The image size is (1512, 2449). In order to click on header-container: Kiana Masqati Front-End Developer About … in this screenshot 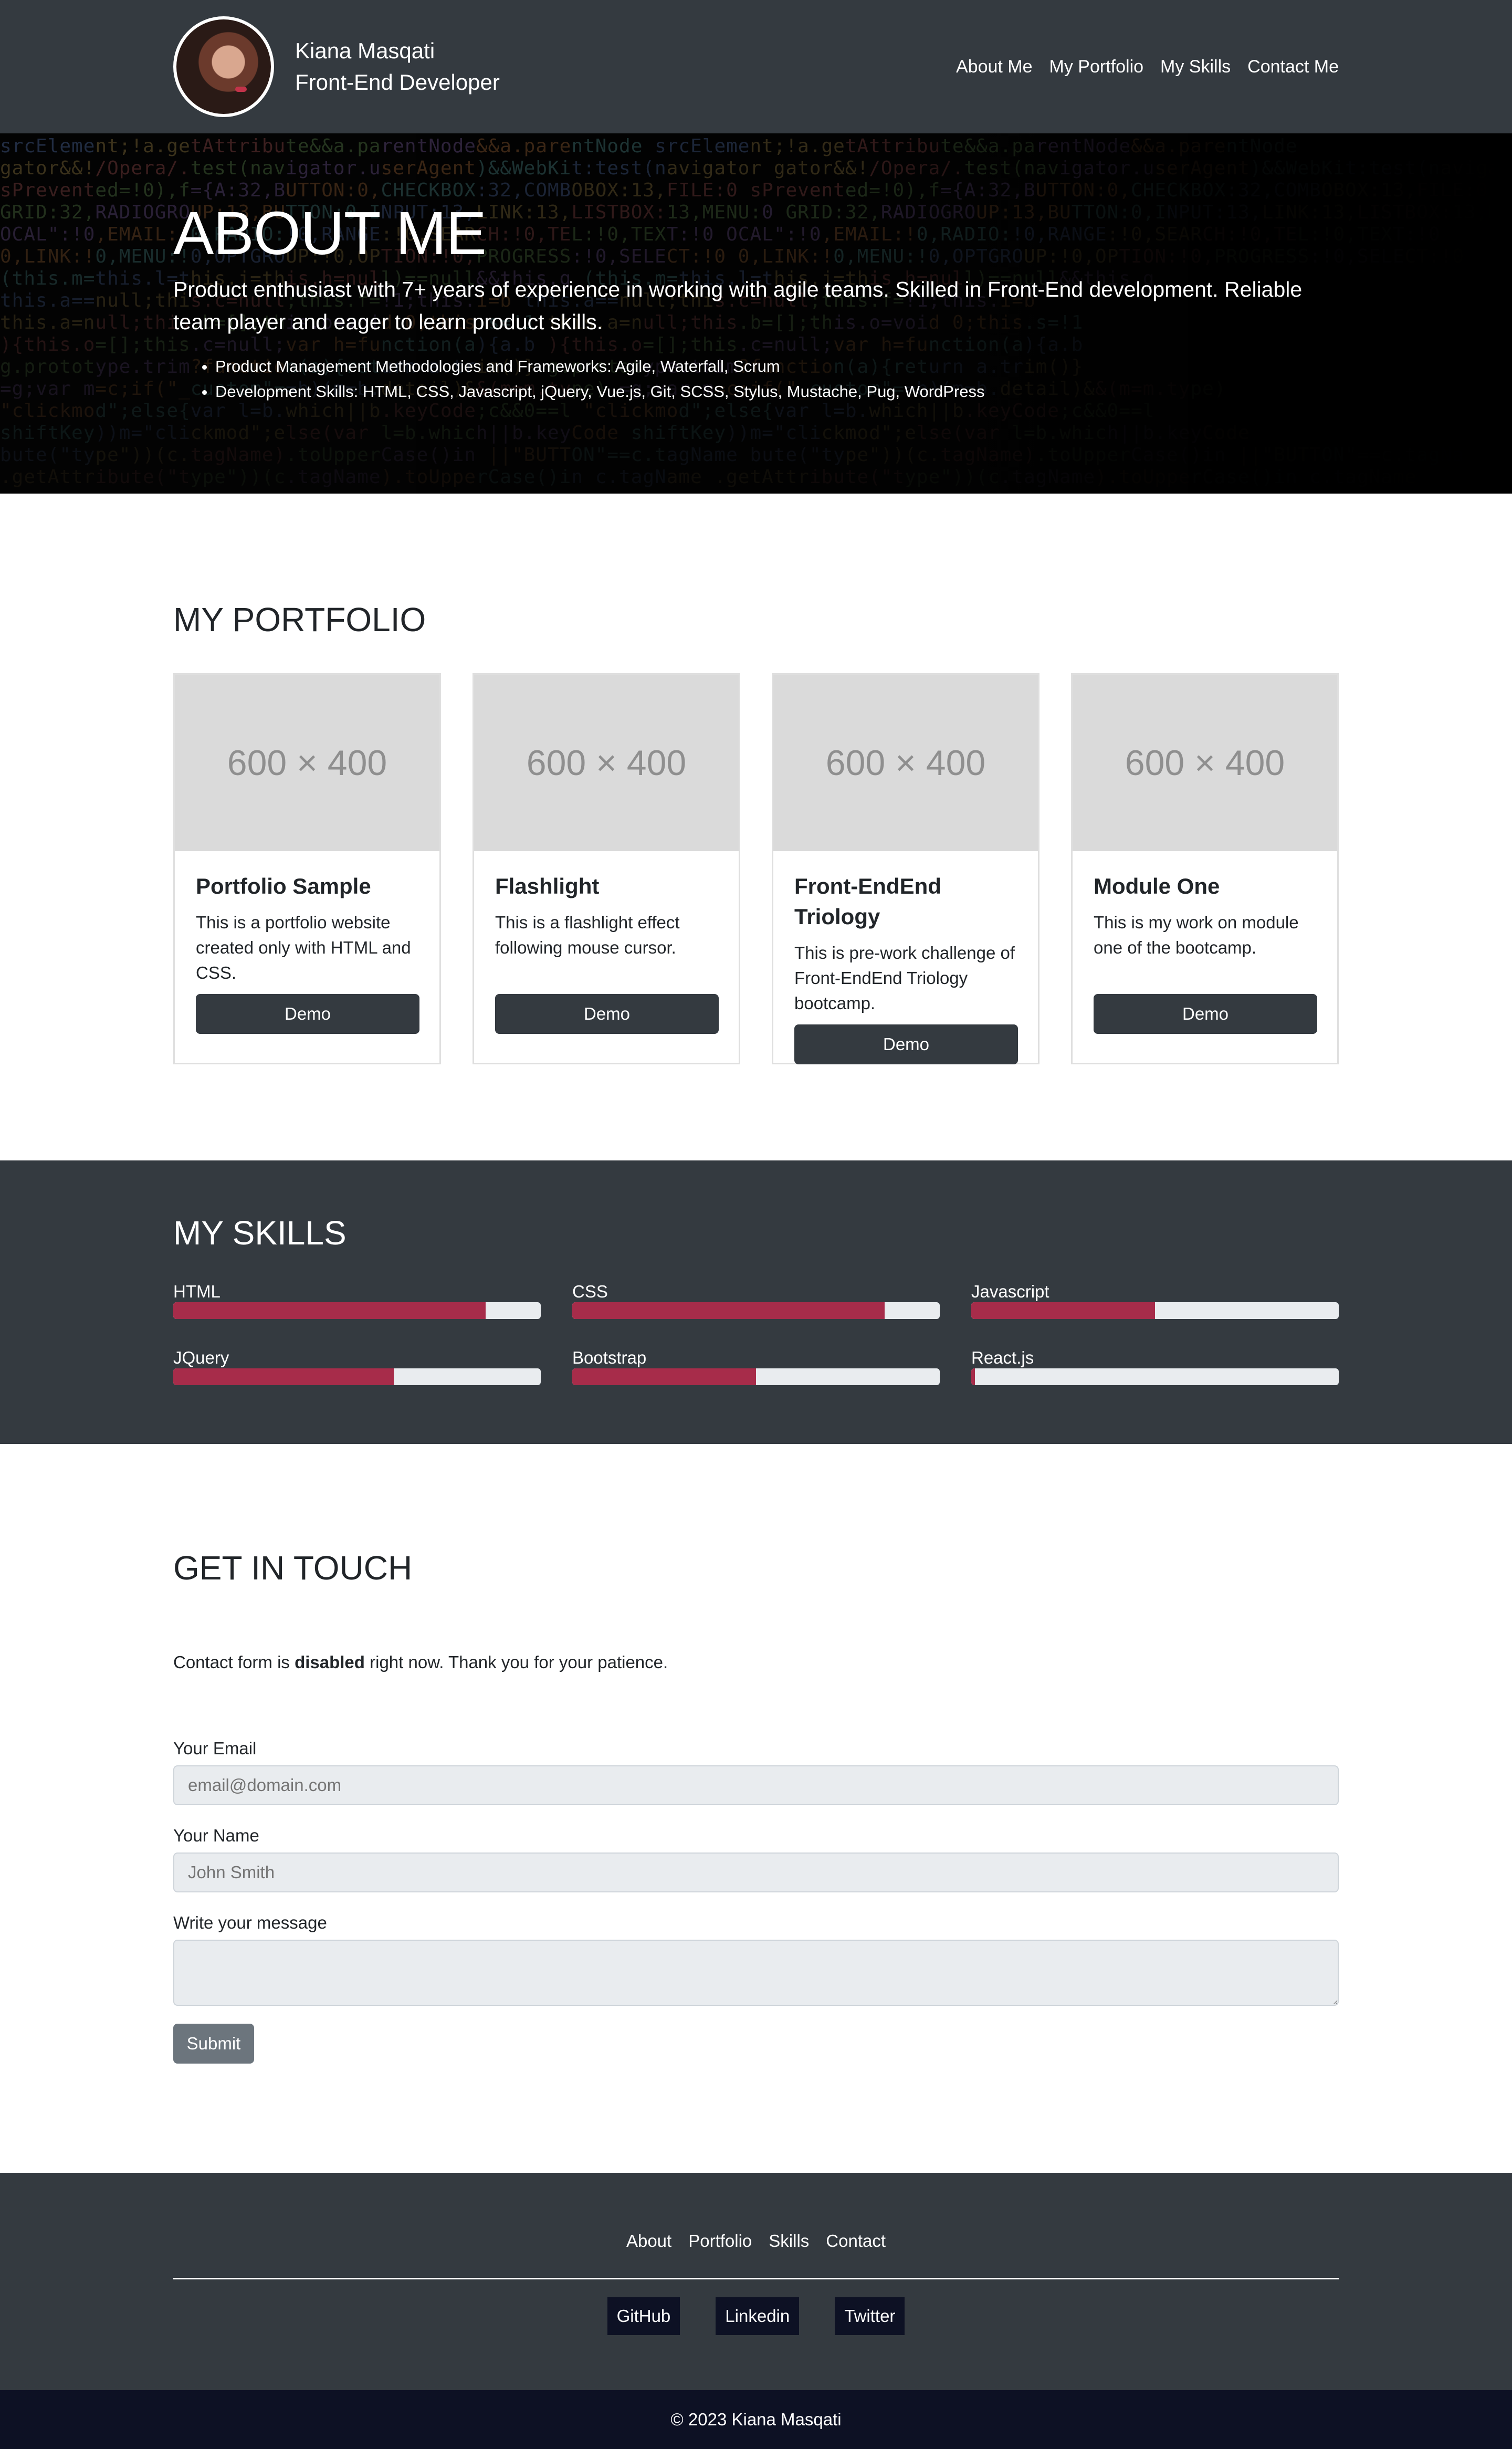, I will do `click(756, 66)`.